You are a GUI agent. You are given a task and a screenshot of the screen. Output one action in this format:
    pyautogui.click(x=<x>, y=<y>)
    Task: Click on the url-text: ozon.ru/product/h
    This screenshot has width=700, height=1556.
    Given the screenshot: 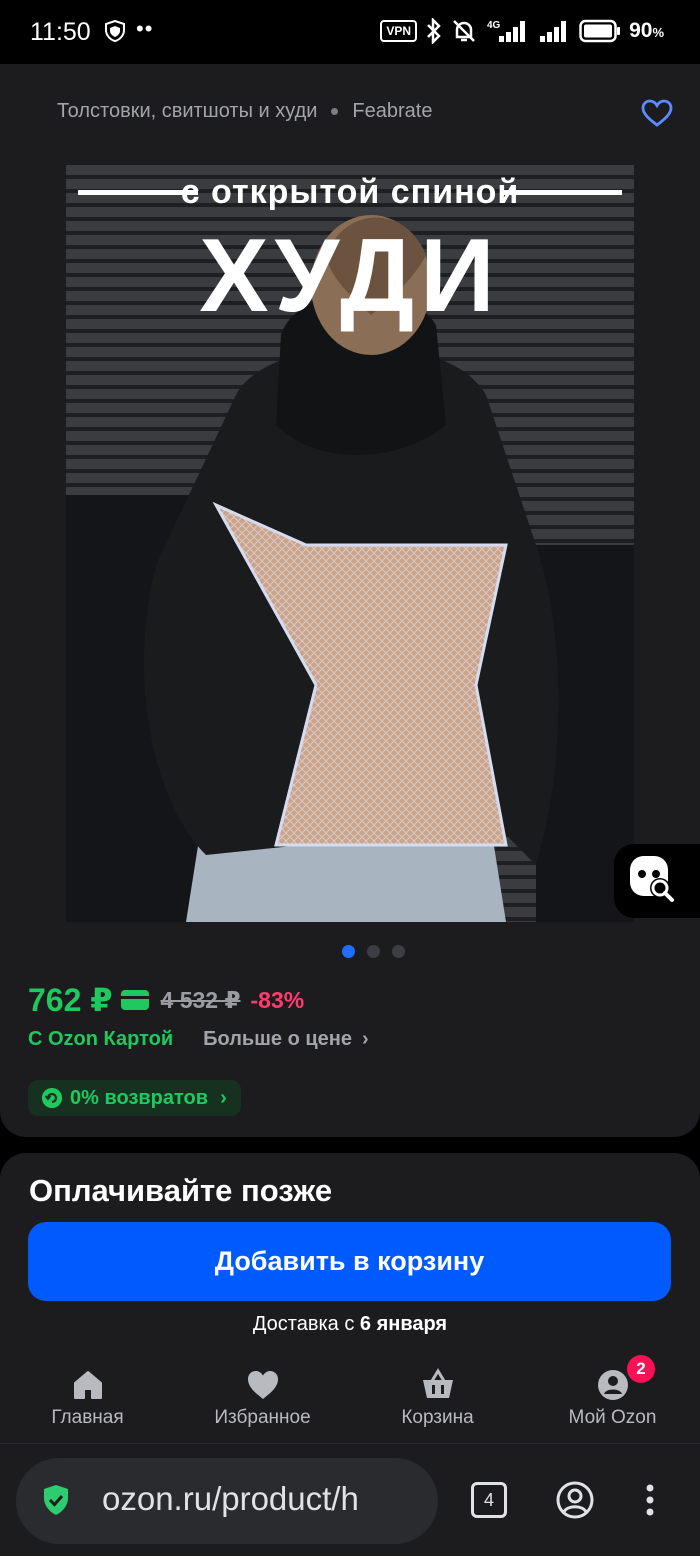 What is the action you would take?
    pyautogui.click(x=263, y=1499)
    